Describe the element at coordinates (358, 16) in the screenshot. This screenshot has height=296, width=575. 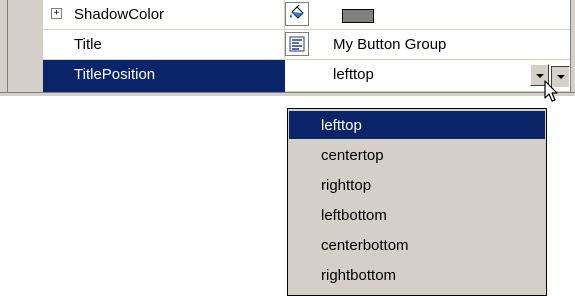
I see `color-swatch` at that location.